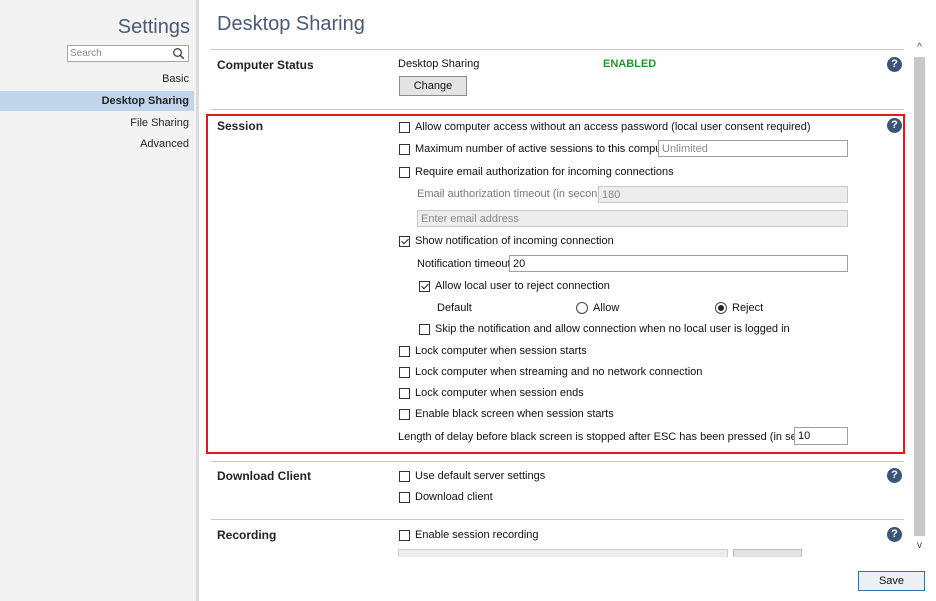  Describe the element at coordinates (119, 53) in the screenshot. I see `search-input` at that location.